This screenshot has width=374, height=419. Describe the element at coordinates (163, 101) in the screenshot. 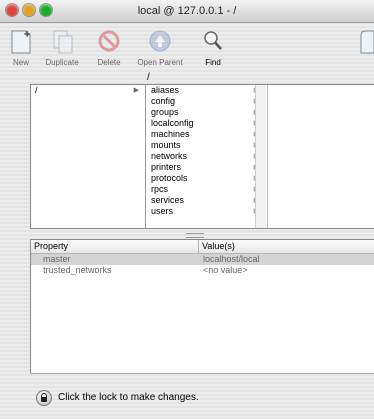

I see `list-item-label: config` at that location.